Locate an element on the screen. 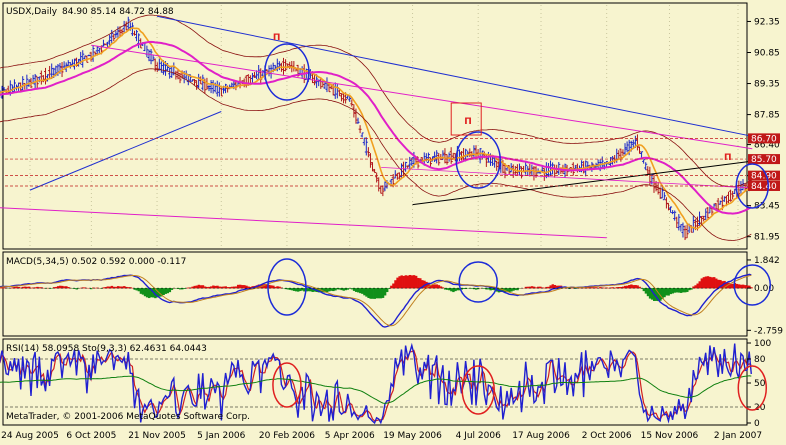 The height and width of the screenshot is (445, 786). osc-tick-label: 50 is located at coordinates (760, 384).